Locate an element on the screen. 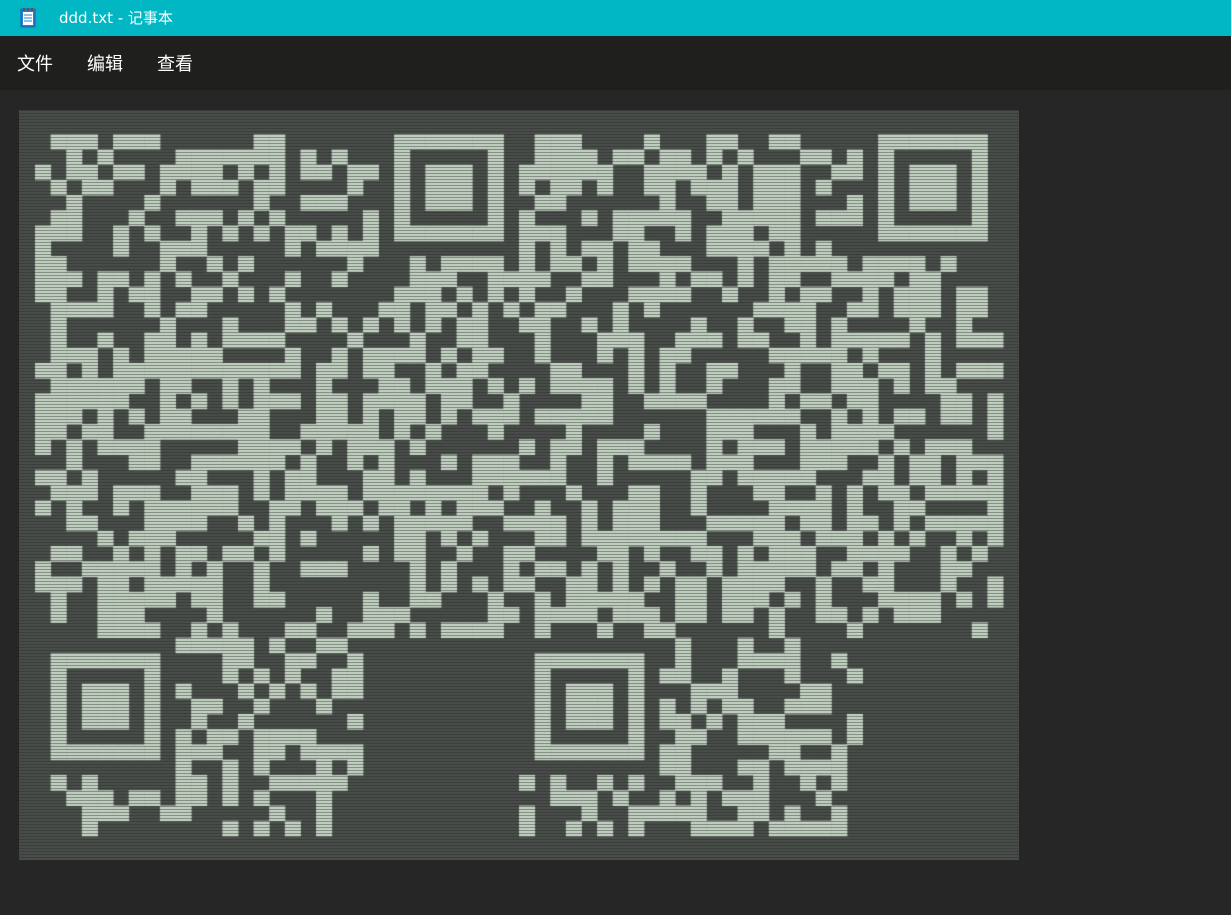 Image resolution: width=1231 pixels, height=915 pixels. menu-view: 查看 is located at coordinates (175, 65).